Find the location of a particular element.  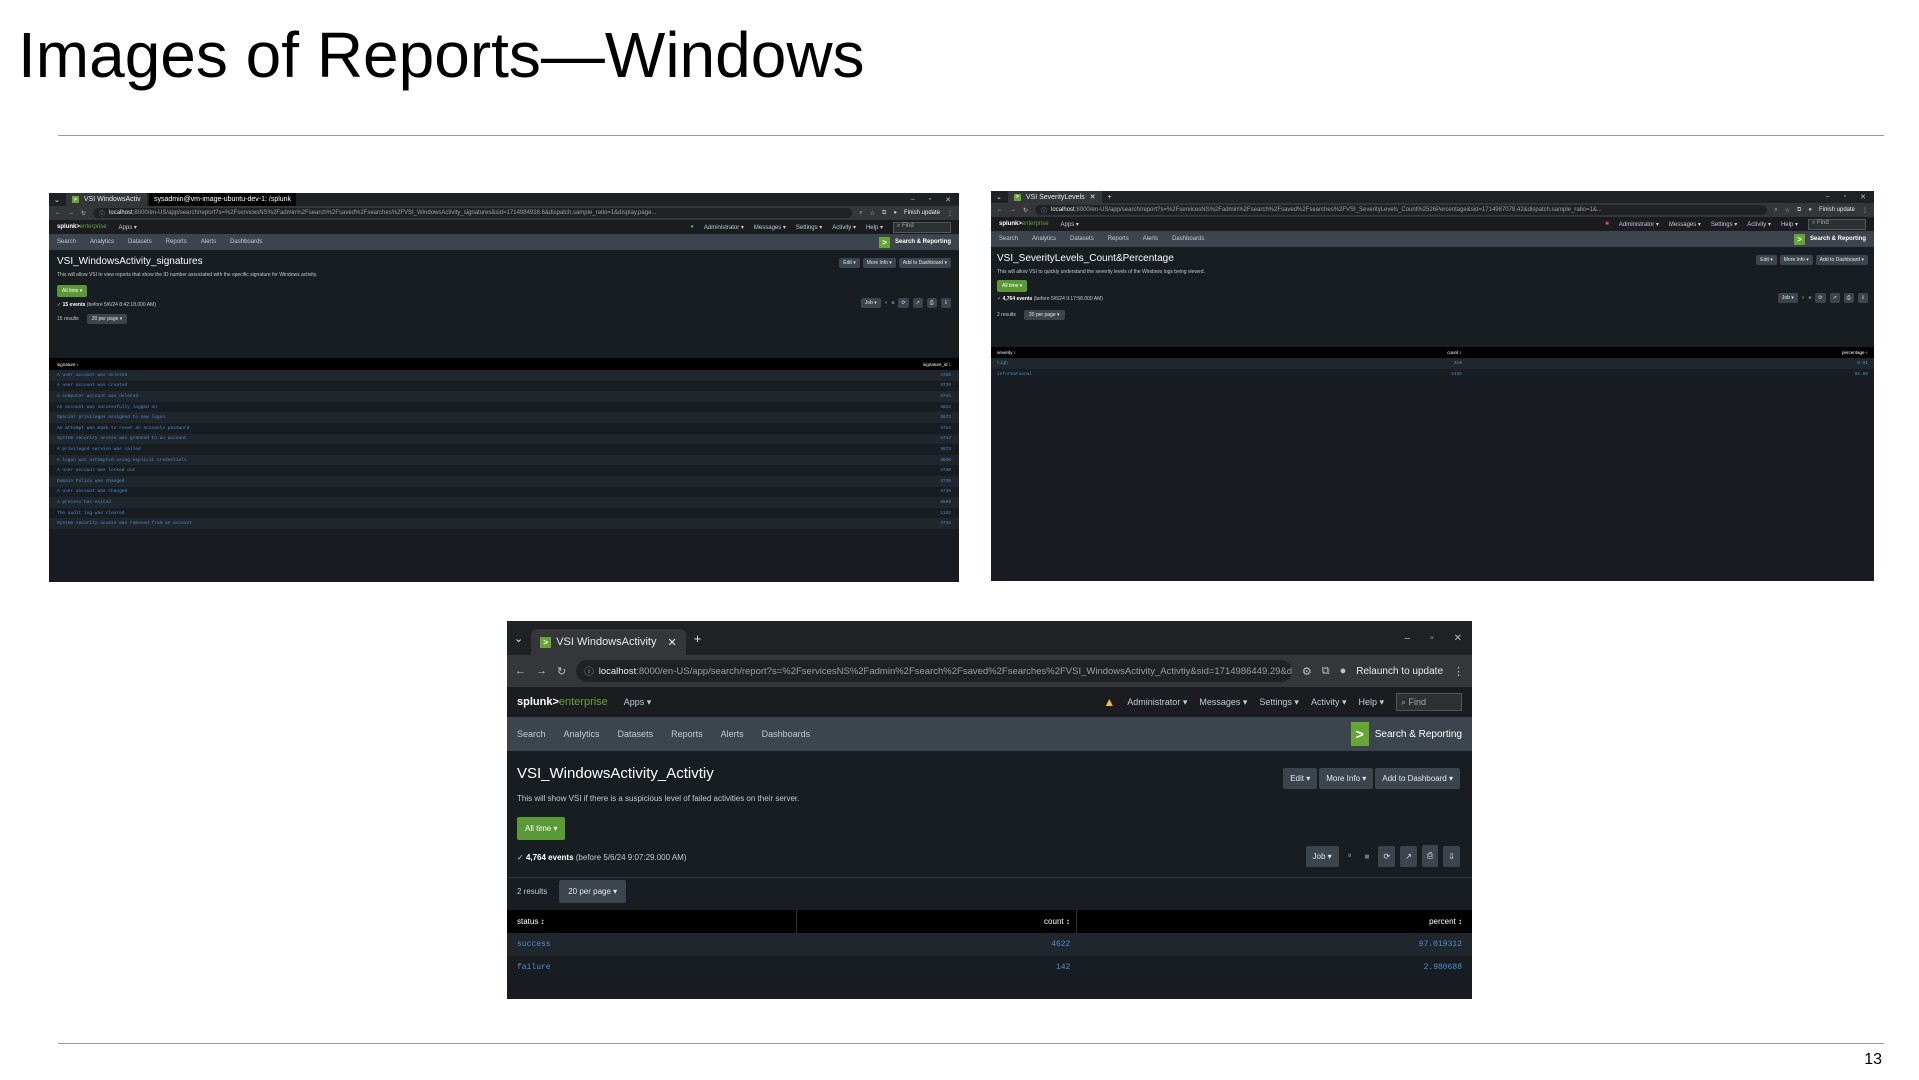

cell-signature-id: 4624 is located at coordinates (856, 407).